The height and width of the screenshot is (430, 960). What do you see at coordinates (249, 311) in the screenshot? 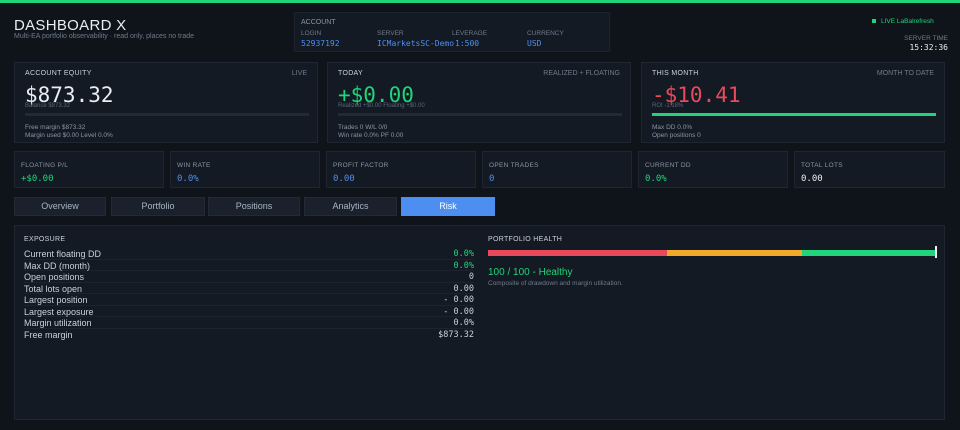
I see `exposure-row: Largest exposure - 0.00` at bounding box center [249, 311].